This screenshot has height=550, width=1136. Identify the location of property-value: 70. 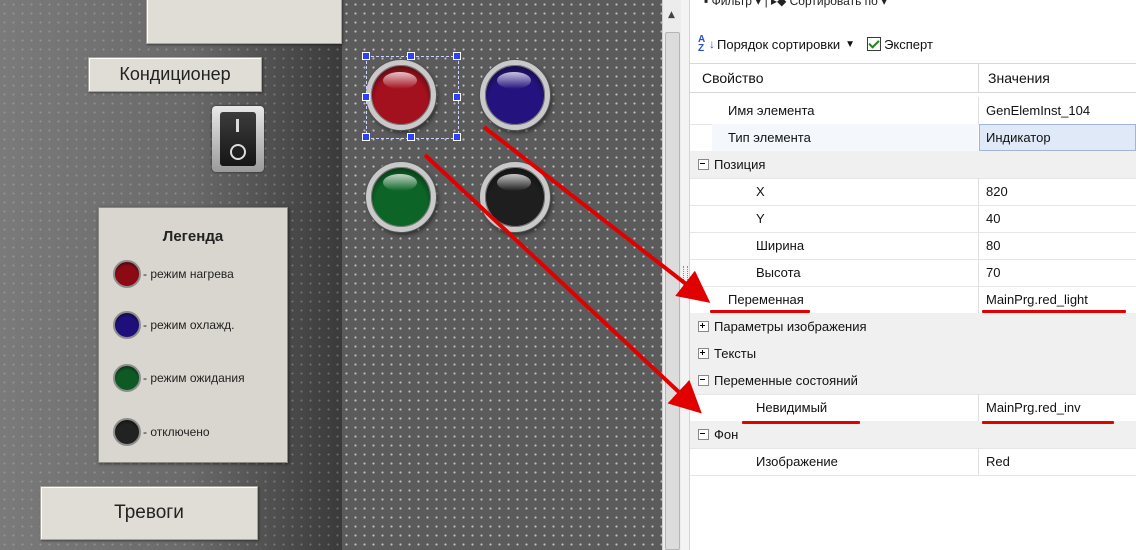
(993, 272).